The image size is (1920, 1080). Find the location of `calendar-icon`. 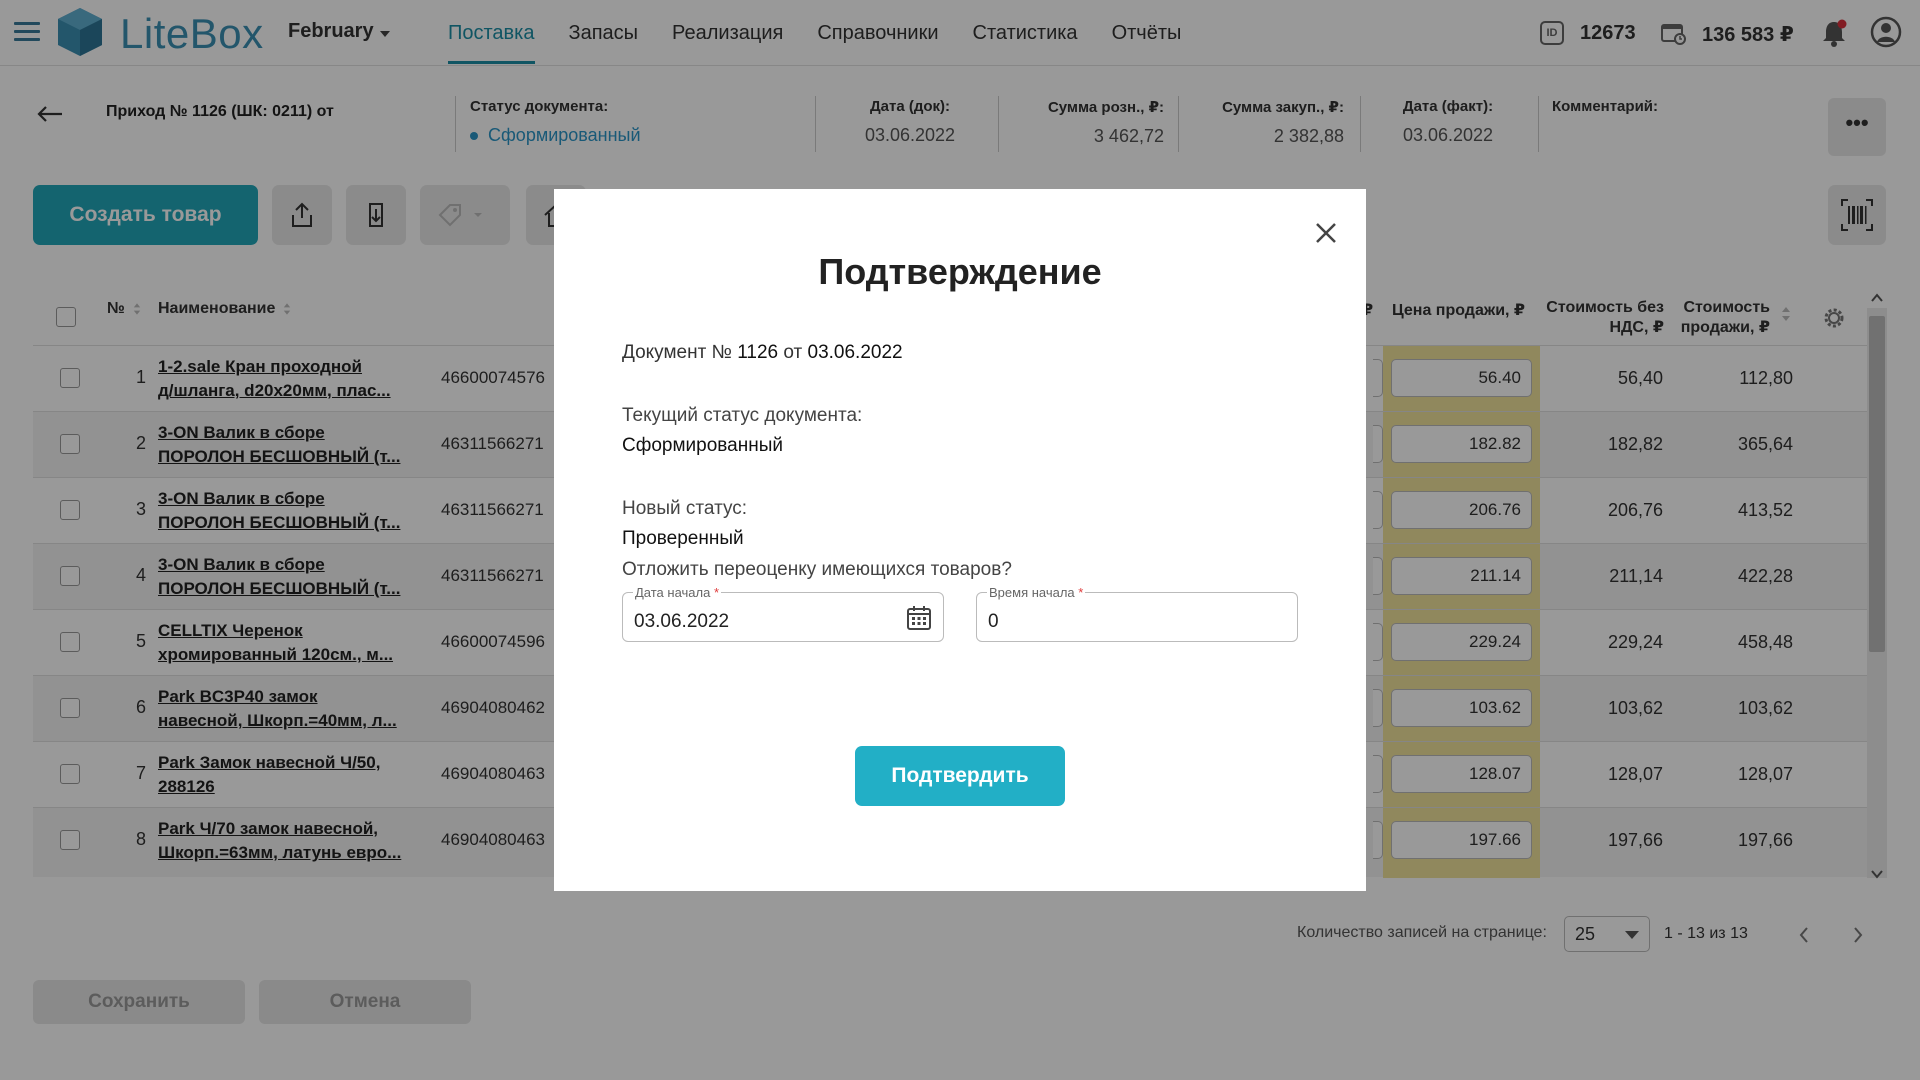

calendar-icon is located at coordinates (919, 618).